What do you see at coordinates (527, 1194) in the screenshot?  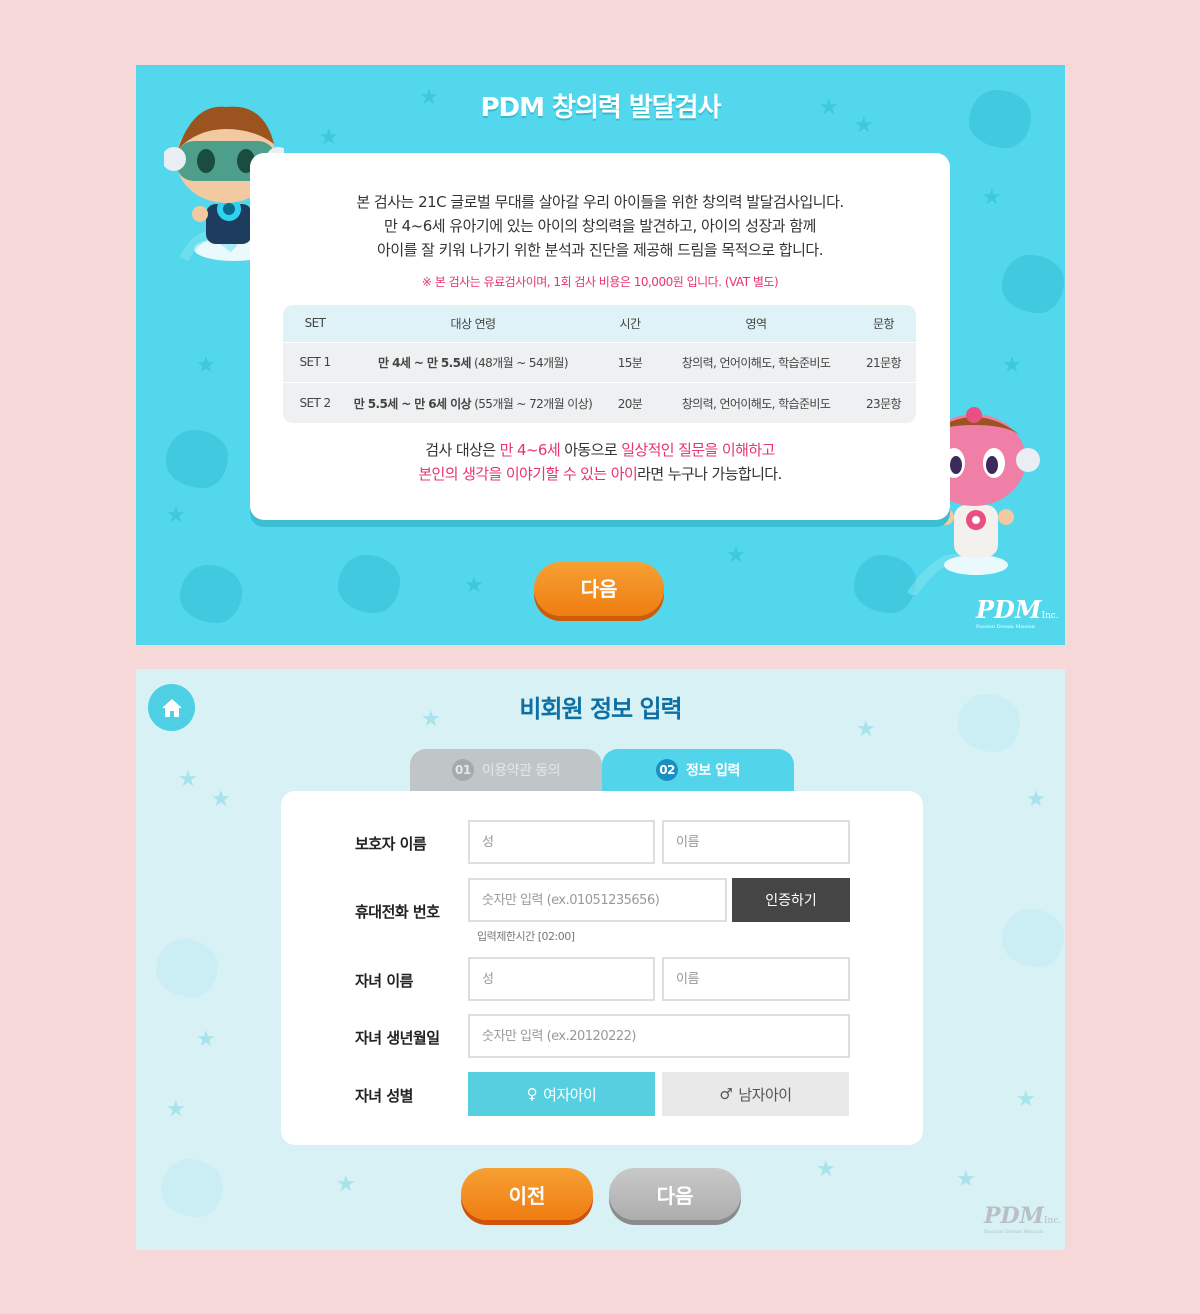 I see `prev-button: 이전` at bounding box center [527, 1194].